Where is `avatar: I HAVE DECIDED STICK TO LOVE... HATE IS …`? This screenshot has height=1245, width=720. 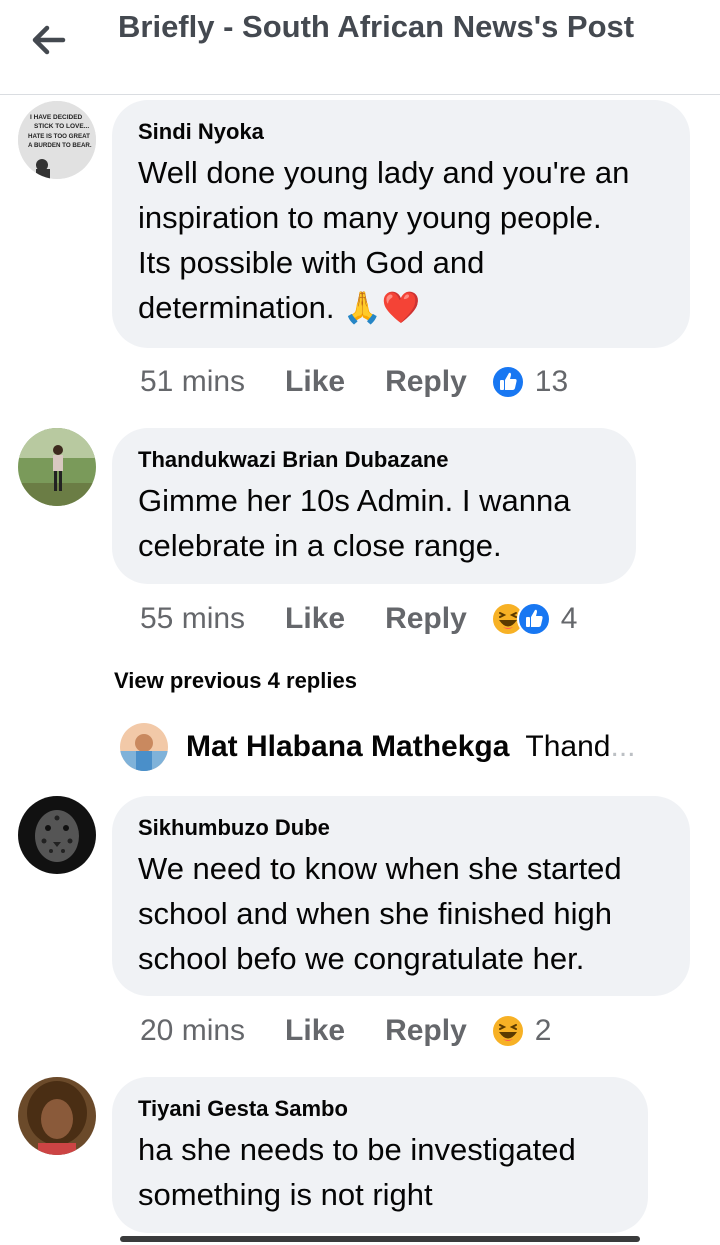
avatar: I HAVE DECIDED STICK TO LOVE... HATE IS … is located at coordinates (57, 140).